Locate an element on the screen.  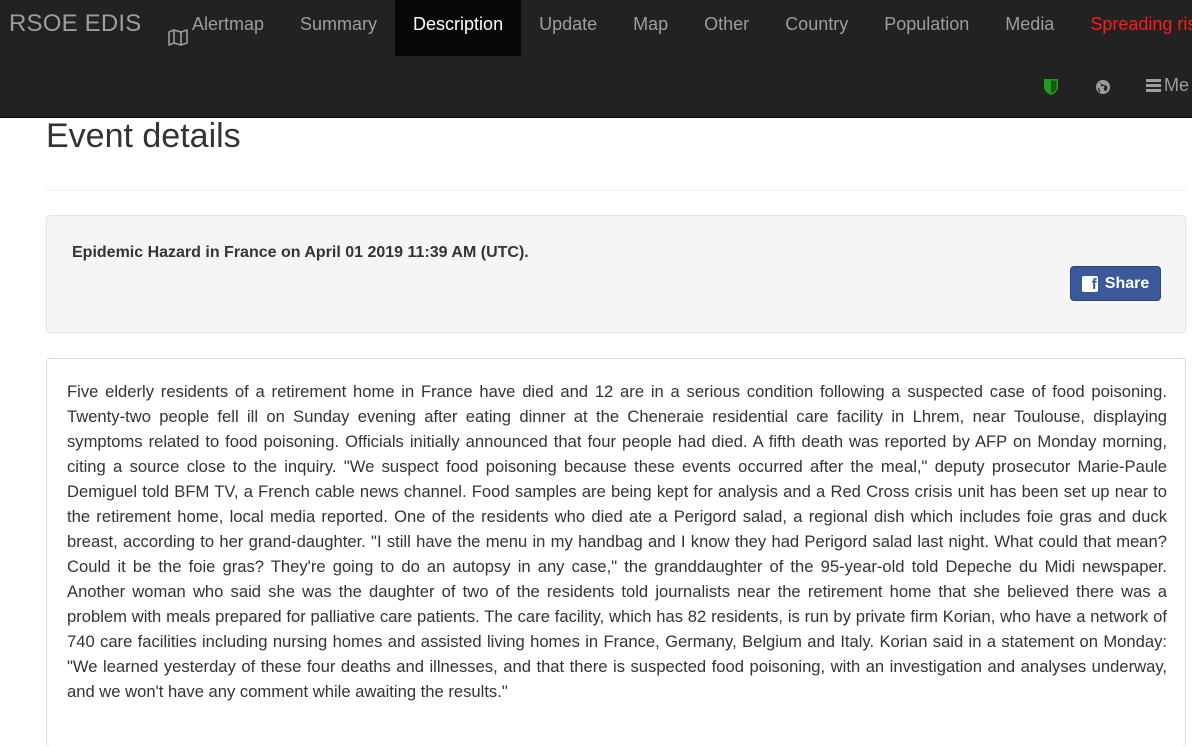
brand-link: RSOE EDIS is located at coordinates (75, 24).